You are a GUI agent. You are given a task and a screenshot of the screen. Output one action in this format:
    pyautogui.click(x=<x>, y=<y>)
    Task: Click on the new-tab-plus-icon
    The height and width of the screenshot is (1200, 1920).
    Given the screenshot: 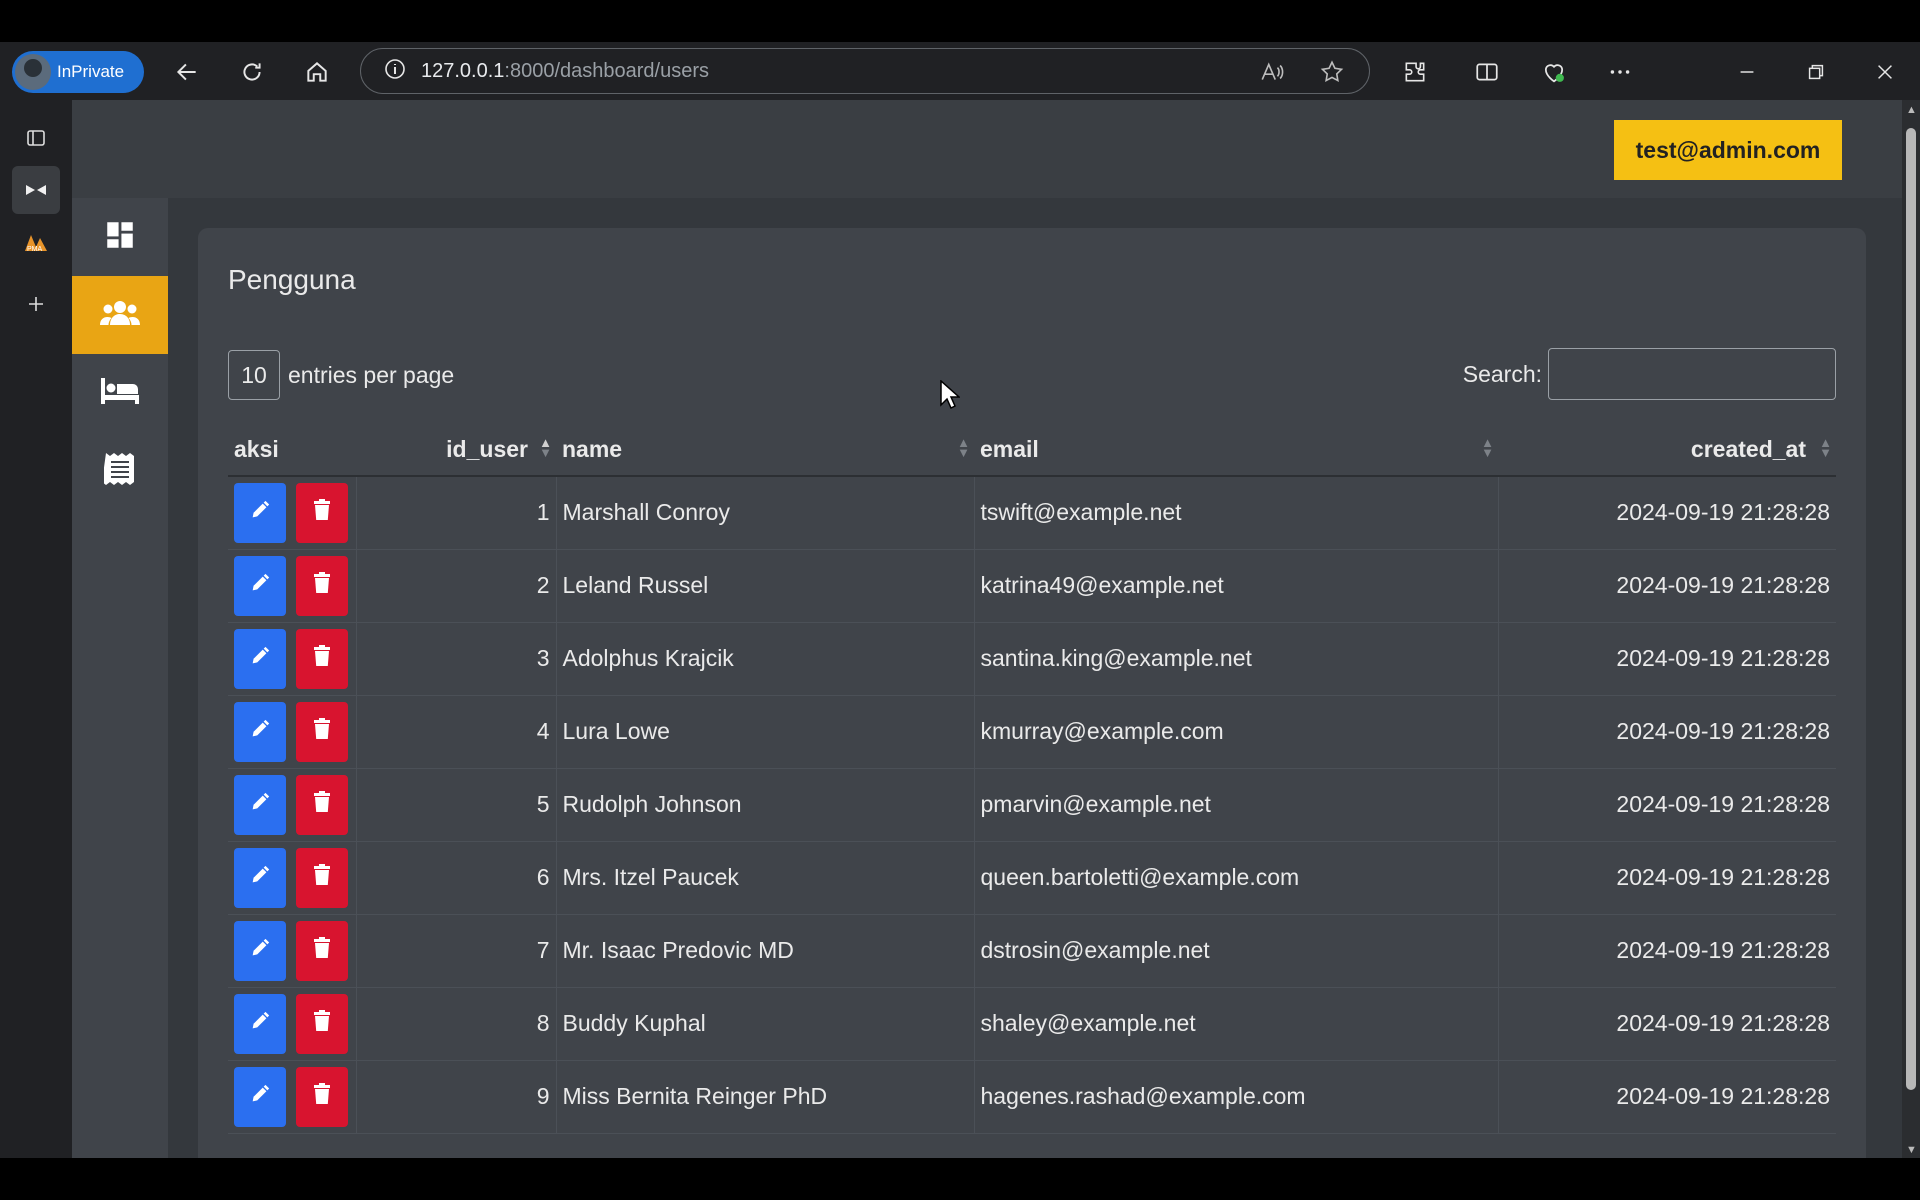 What is the action you would take?
    pyautogui.click(x=36, y=304)
    